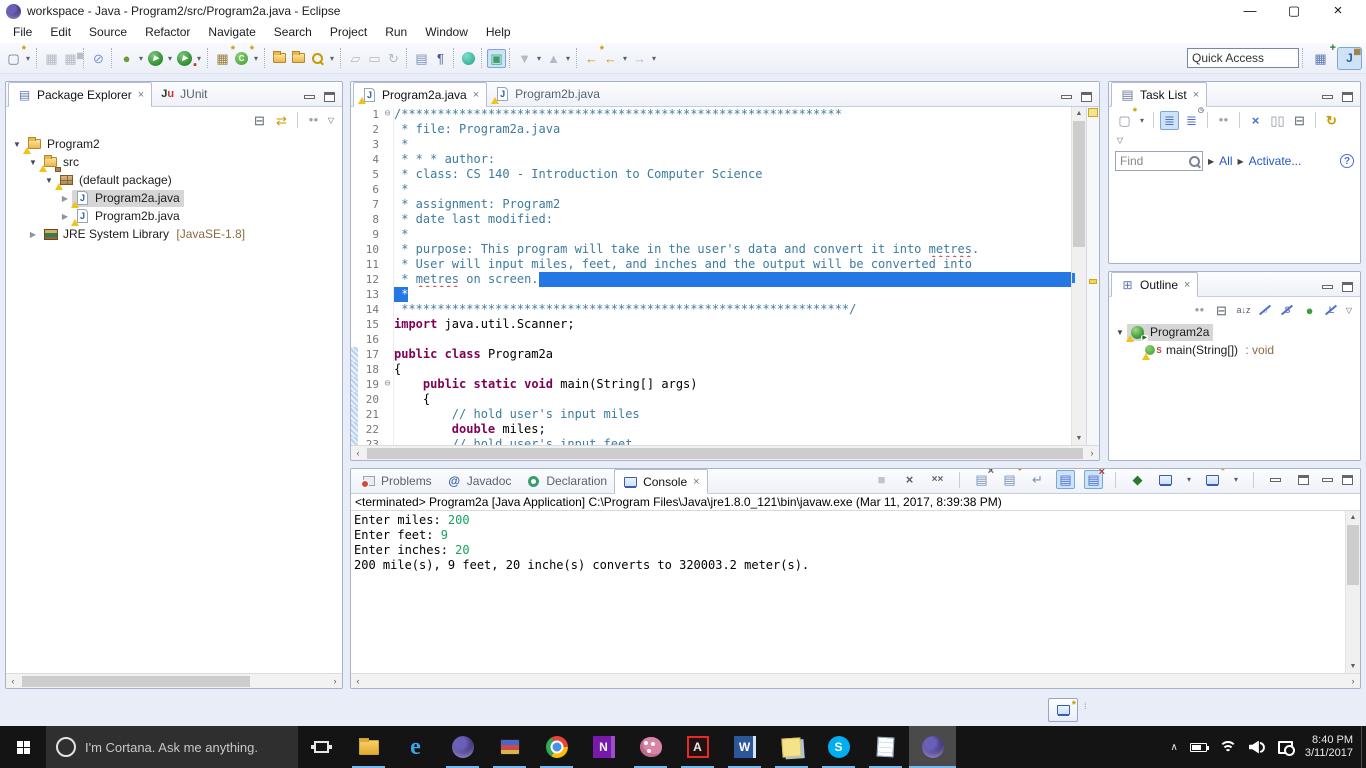 The height and width of the screenshot is (768, 1366). I want to click on show-source-icon: ▤, so click(421, 58).